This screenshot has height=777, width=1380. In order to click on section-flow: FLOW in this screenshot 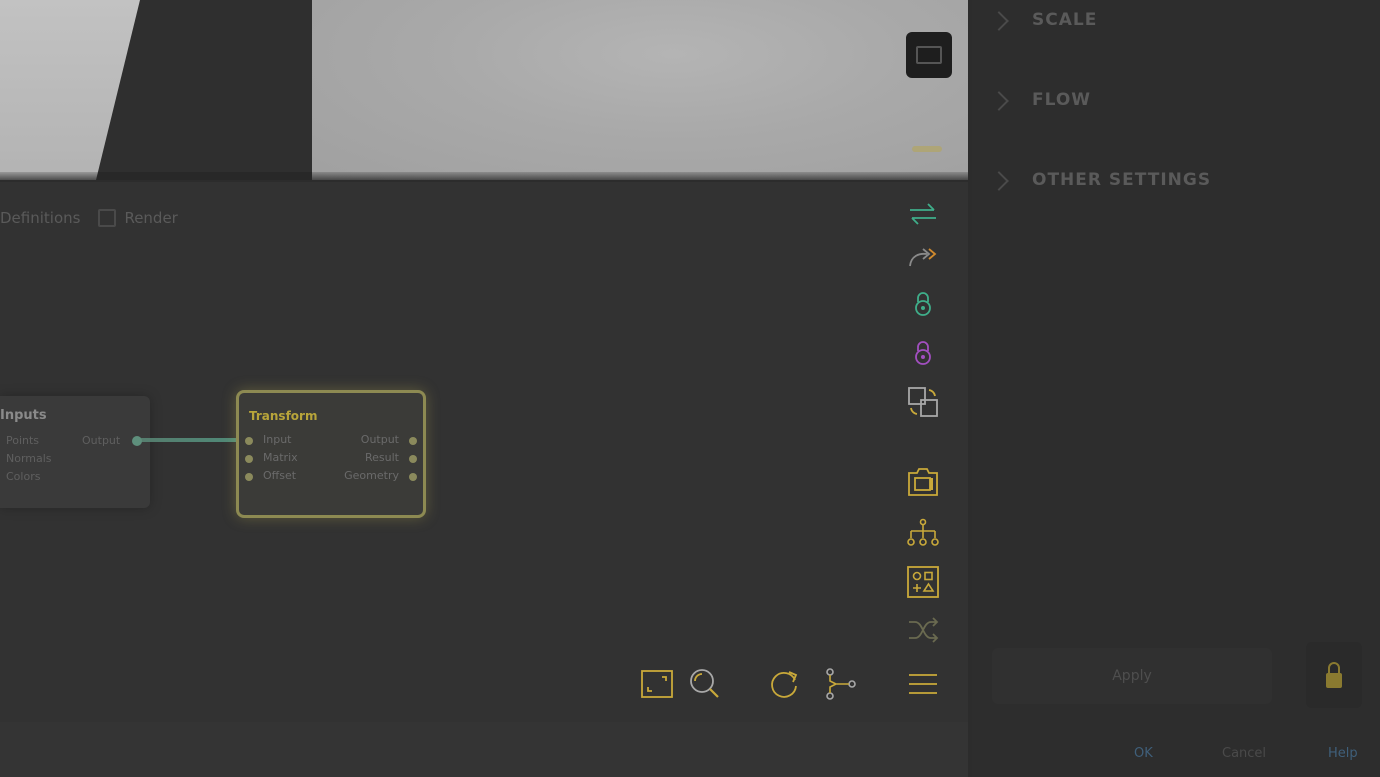, I will do `click(1176, 120)`.